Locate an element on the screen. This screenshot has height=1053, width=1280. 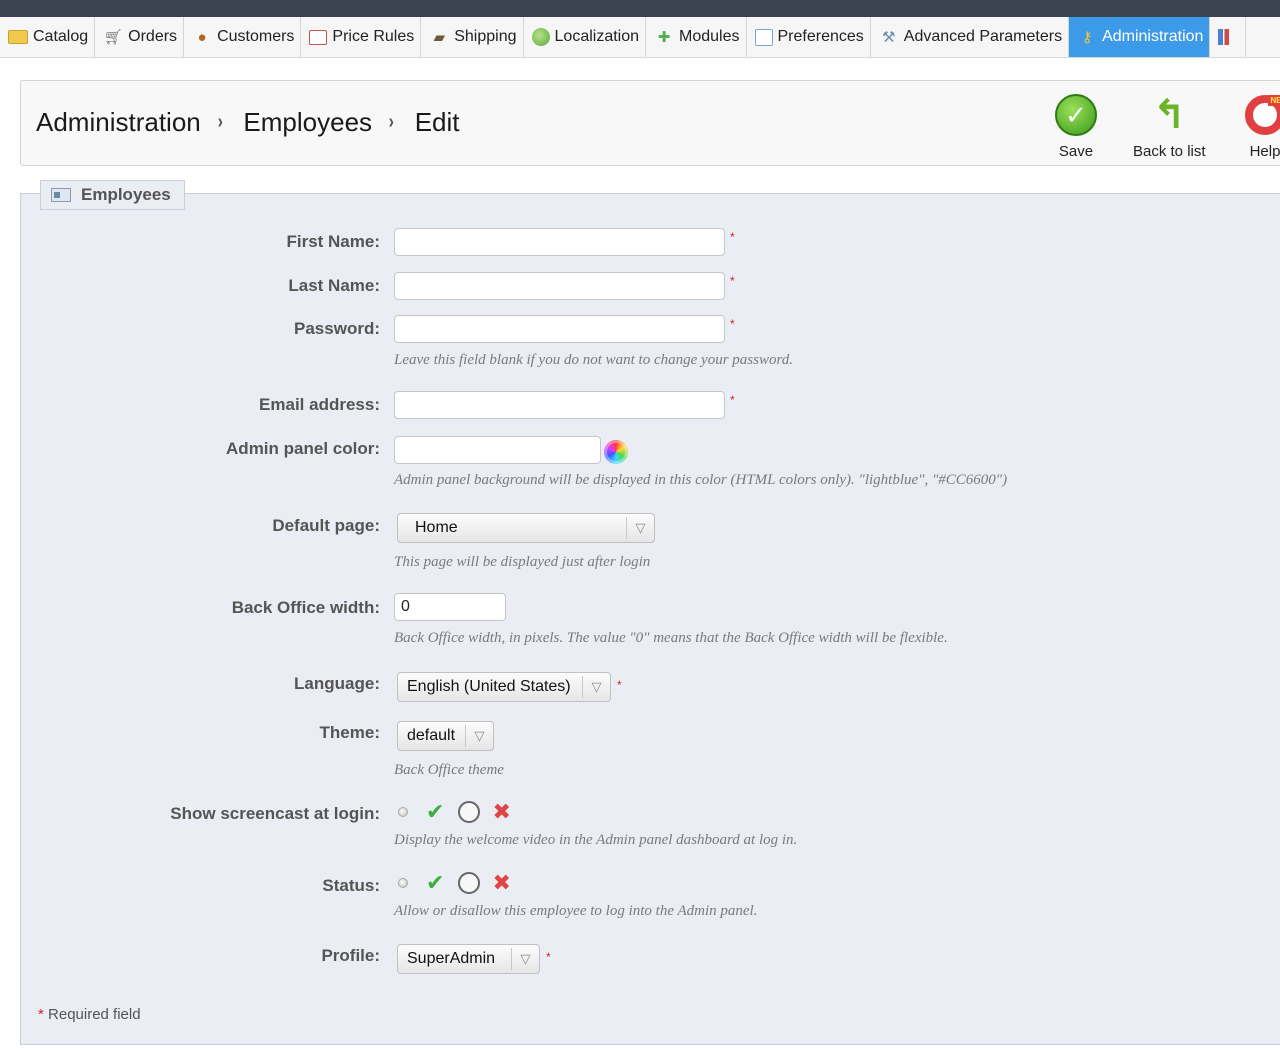
email-label: Email address: is located at coordinates (319, 404).